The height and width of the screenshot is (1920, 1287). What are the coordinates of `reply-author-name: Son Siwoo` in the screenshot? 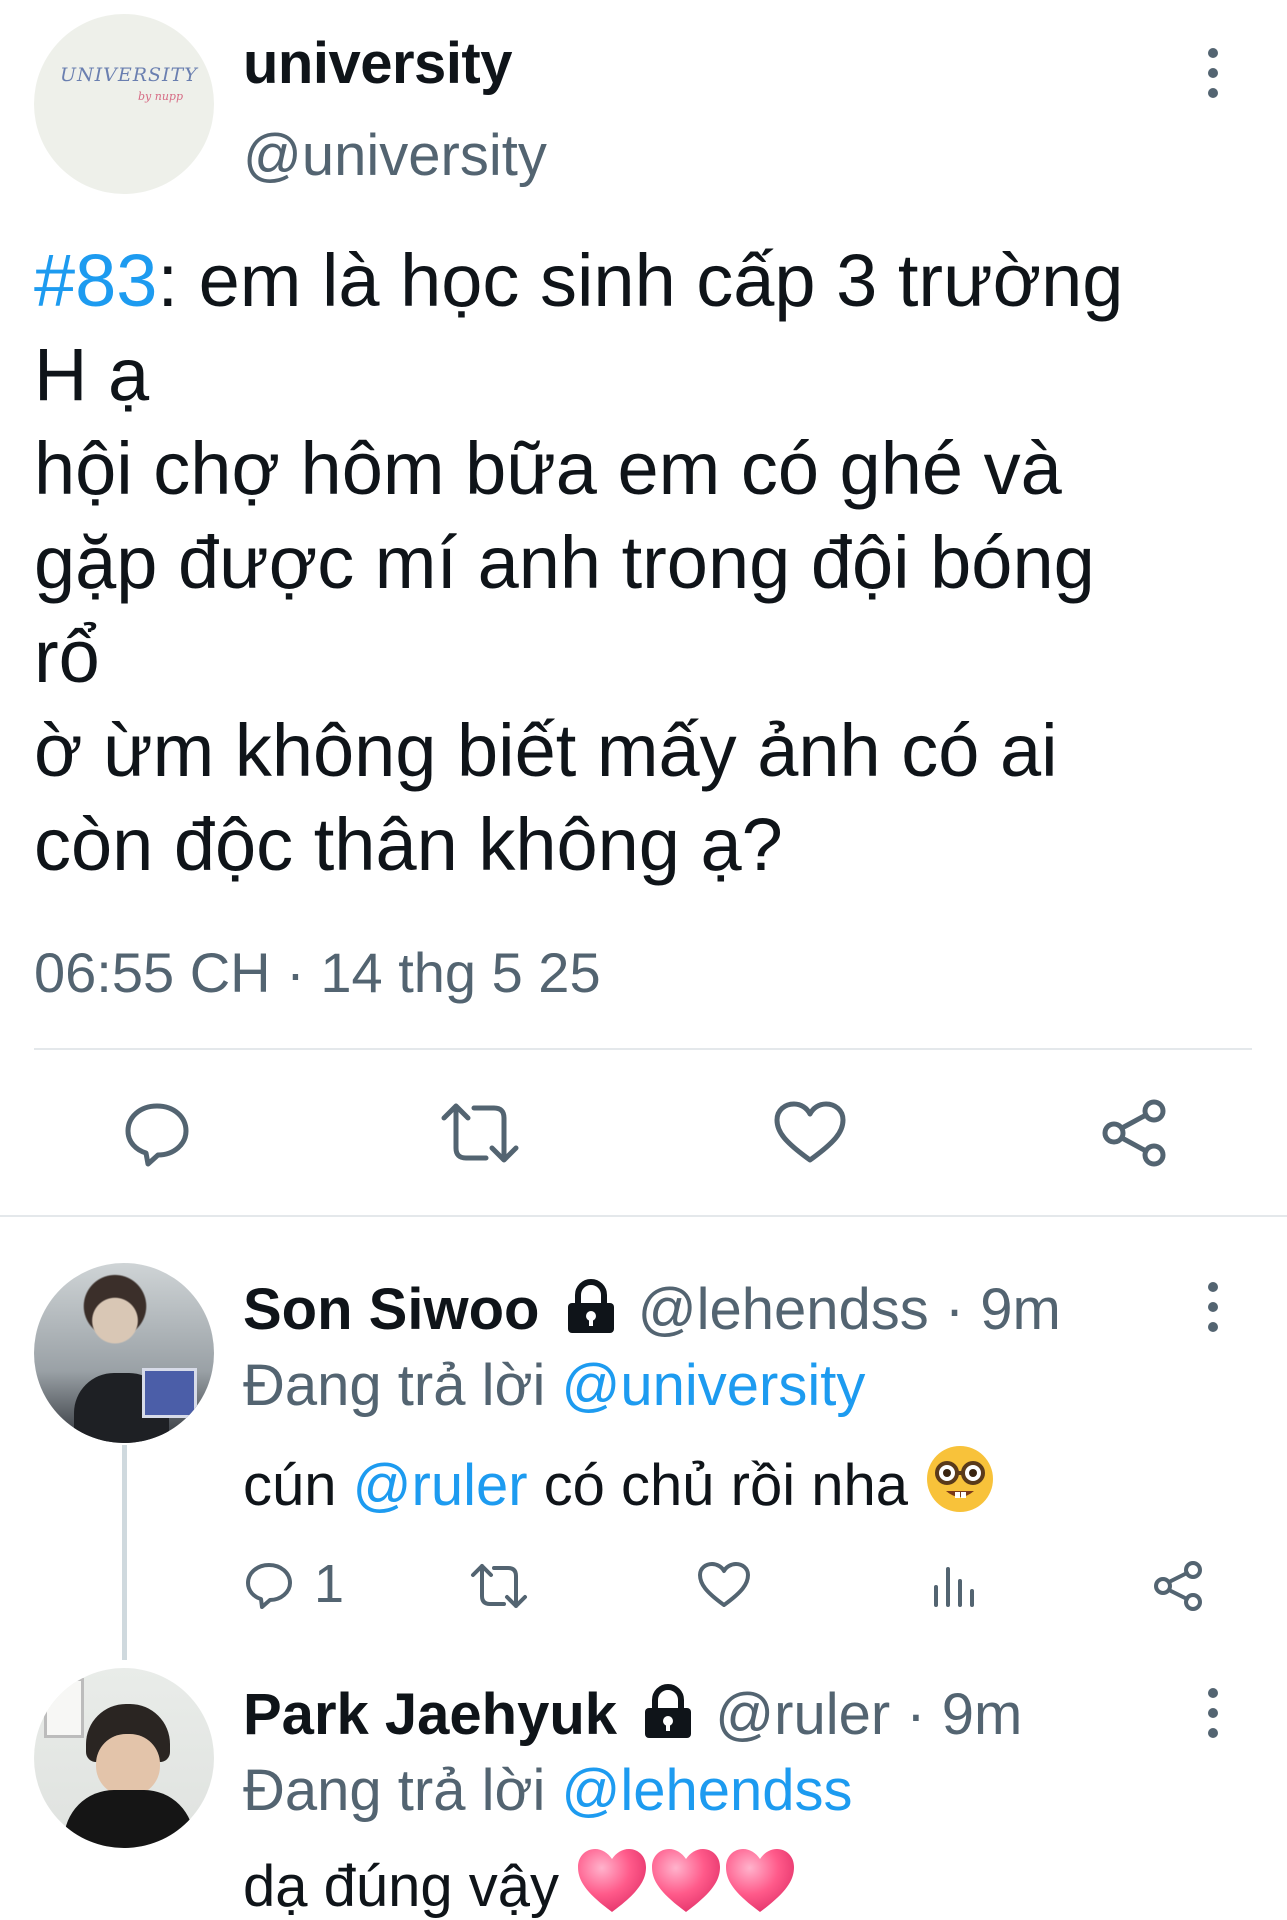 It's located at (391, 1309).